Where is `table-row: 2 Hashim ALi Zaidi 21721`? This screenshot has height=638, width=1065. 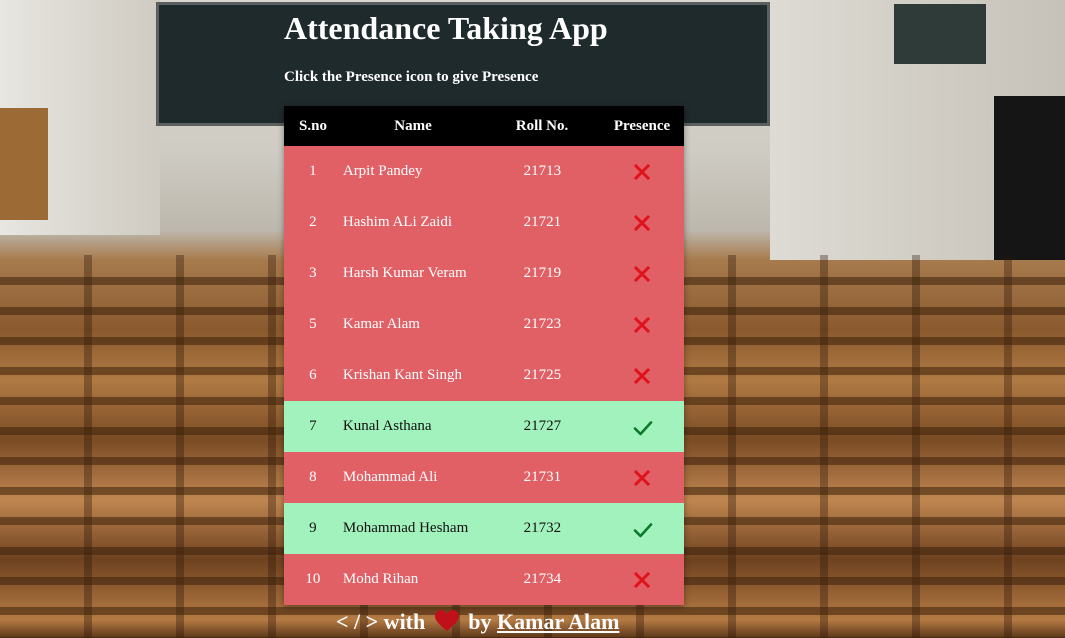 table-row: 2 Hashim ALi Zaidi 21721 is located at coordinates (484, 222).